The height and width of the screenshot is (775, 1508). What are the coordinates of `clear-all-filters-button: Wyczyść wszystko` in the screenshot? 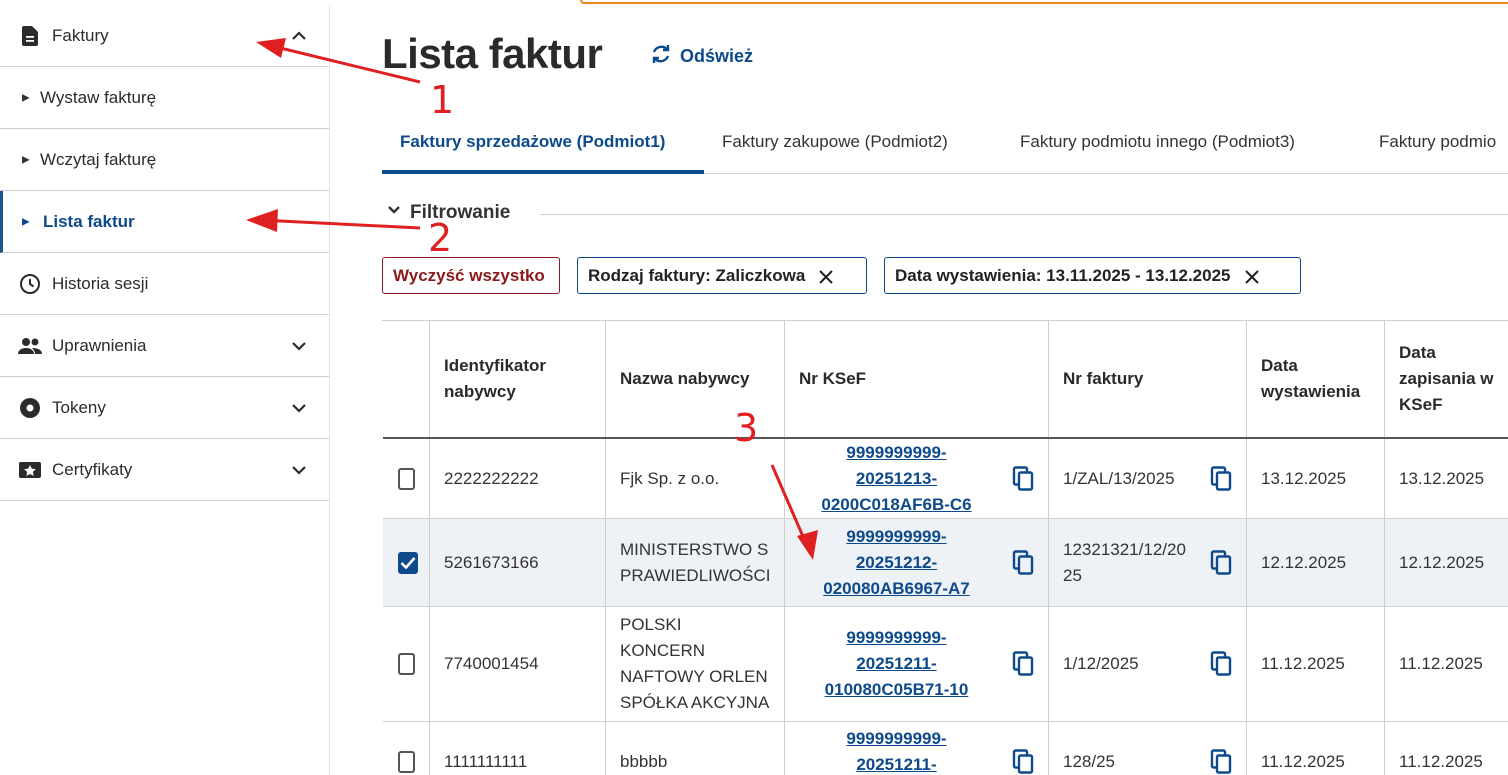 It's located at (471, 275).